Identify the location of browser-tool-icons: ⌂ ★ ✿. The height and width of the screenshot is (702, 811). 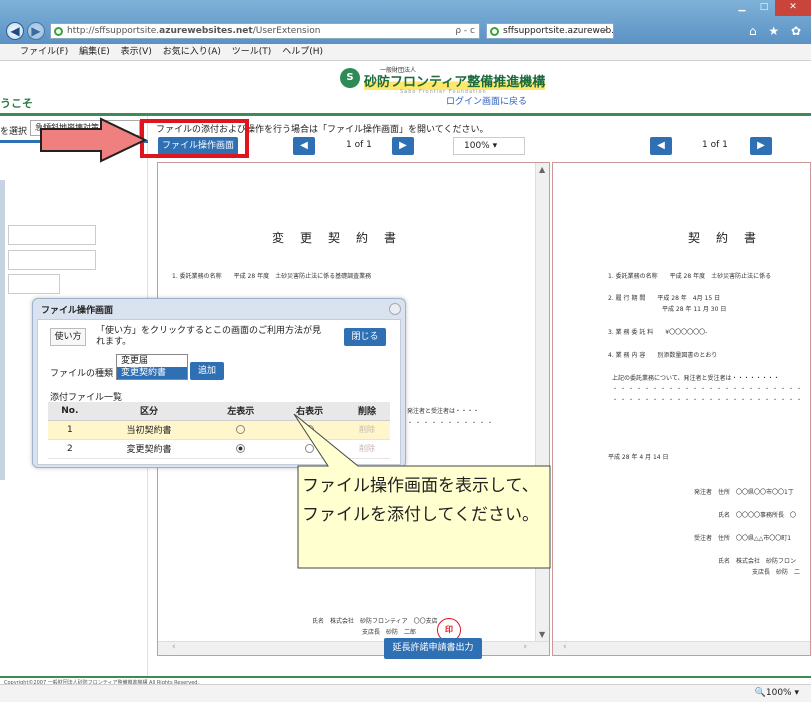
(777, 31).